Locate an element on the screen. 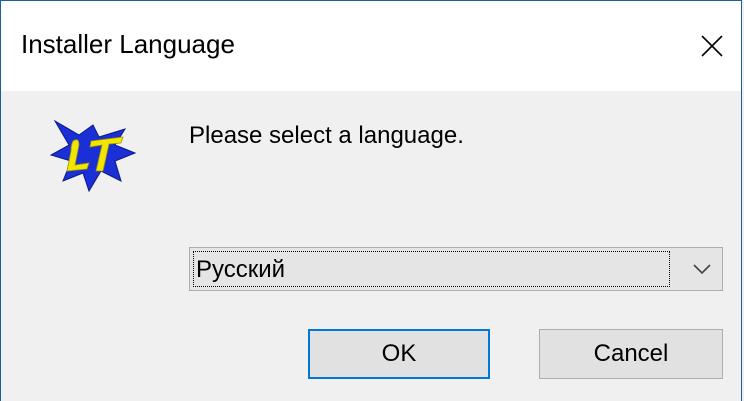  language-select-value: Русский is located at coordinates (431, 269).